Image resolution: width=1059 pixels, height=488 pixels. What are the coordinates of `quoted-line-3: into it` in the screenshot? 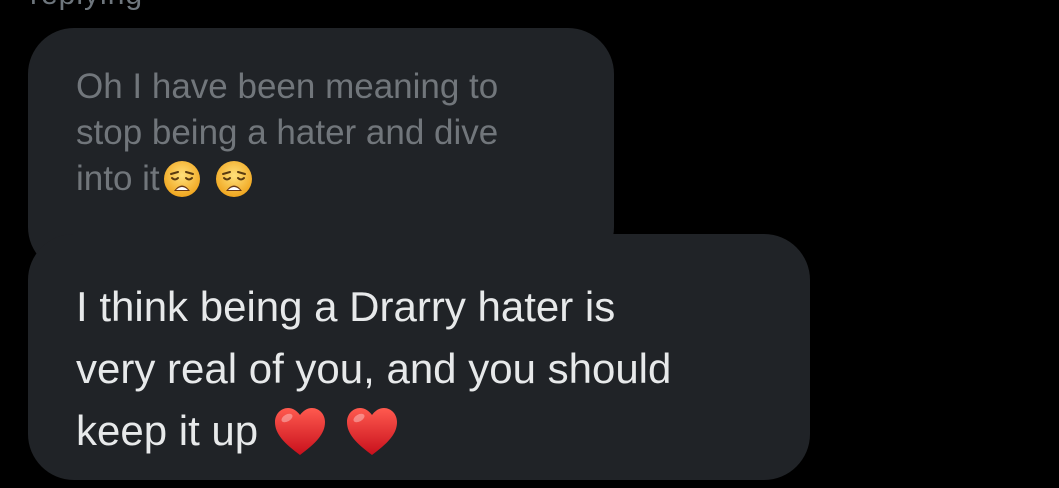 It's located at (325, 179).